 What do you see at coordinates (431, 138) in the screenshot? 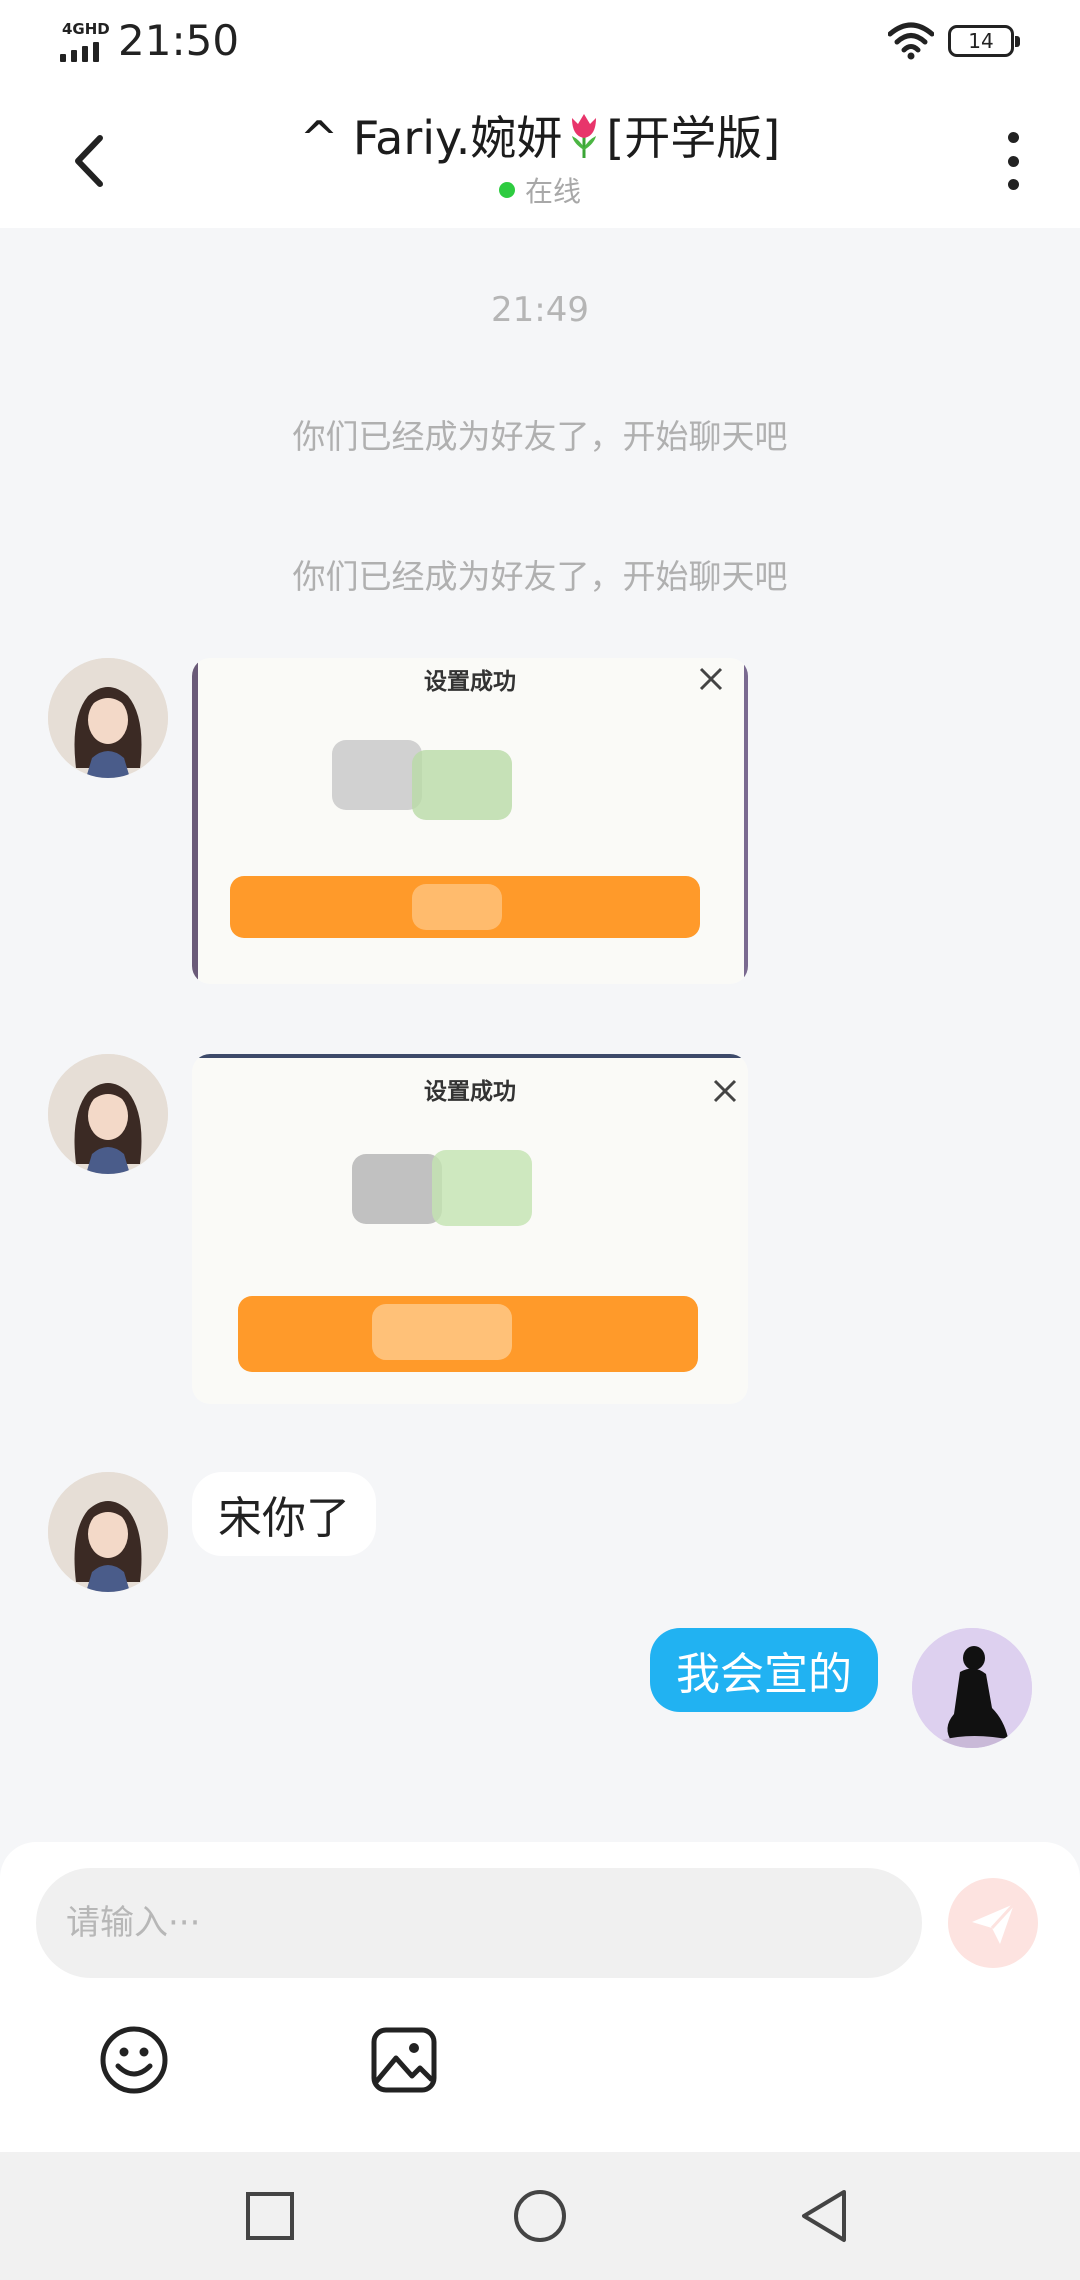
I see `contact-name-text: ^ Fariy.婉妍` at bounding box center [431, 138].